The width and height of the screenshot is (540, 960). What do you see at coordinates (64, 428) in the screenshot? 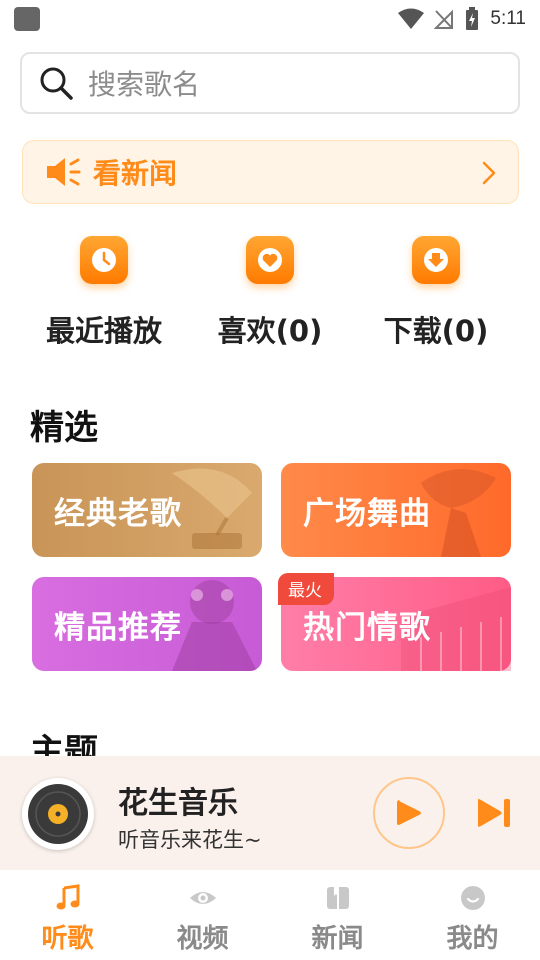
I see `featured-section-title: 精选` at bounding box center [64, 428].